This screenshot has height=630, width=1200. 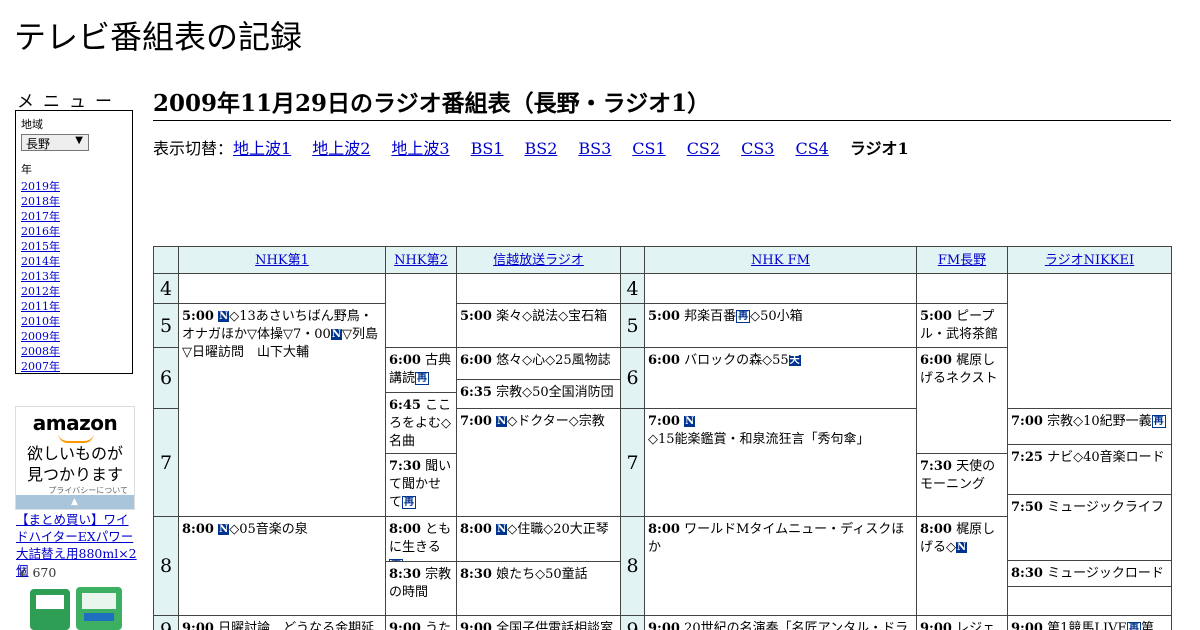 I want to click on switch-link-bs3: BS3, so click(x=594, y=148).